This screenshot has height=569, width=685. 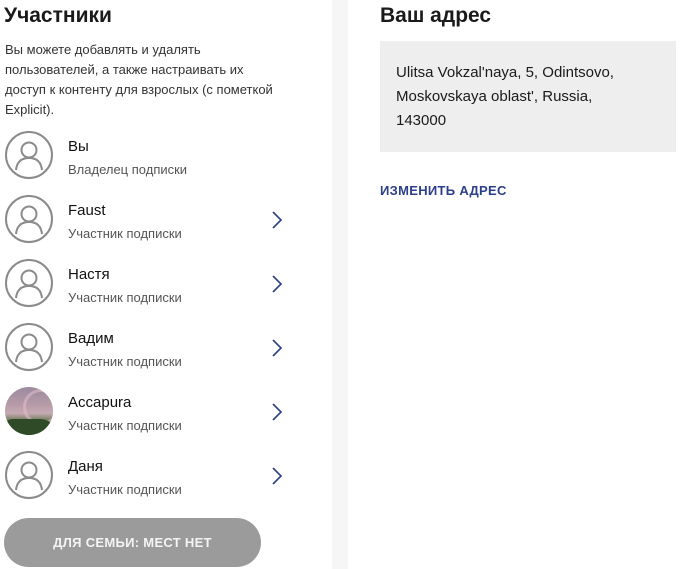 What do you see at coordinates (29, 411) in the screenshot?
I see `avatar-photo` at bounding box center [29, 411].